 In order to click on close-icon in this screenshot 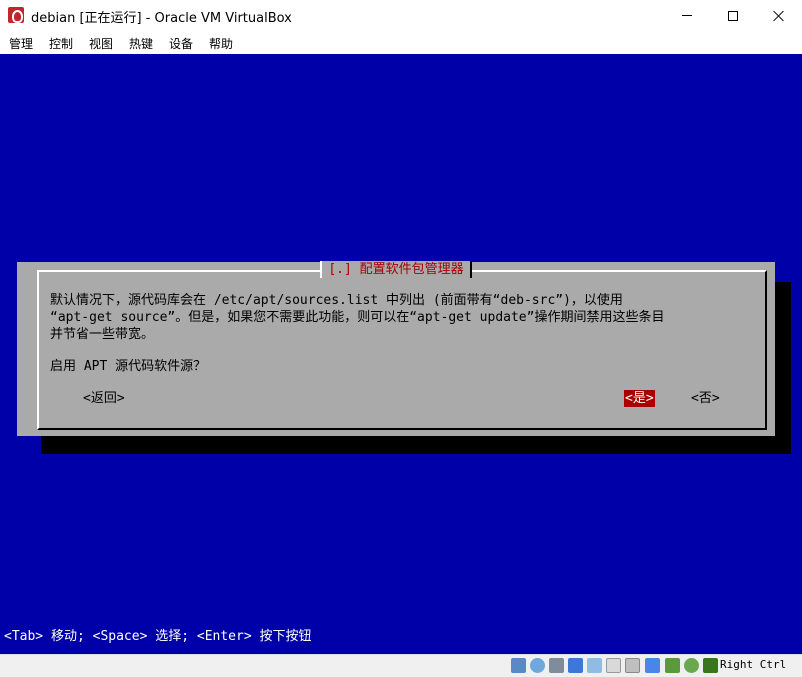, I will do `click(779, 16)`.